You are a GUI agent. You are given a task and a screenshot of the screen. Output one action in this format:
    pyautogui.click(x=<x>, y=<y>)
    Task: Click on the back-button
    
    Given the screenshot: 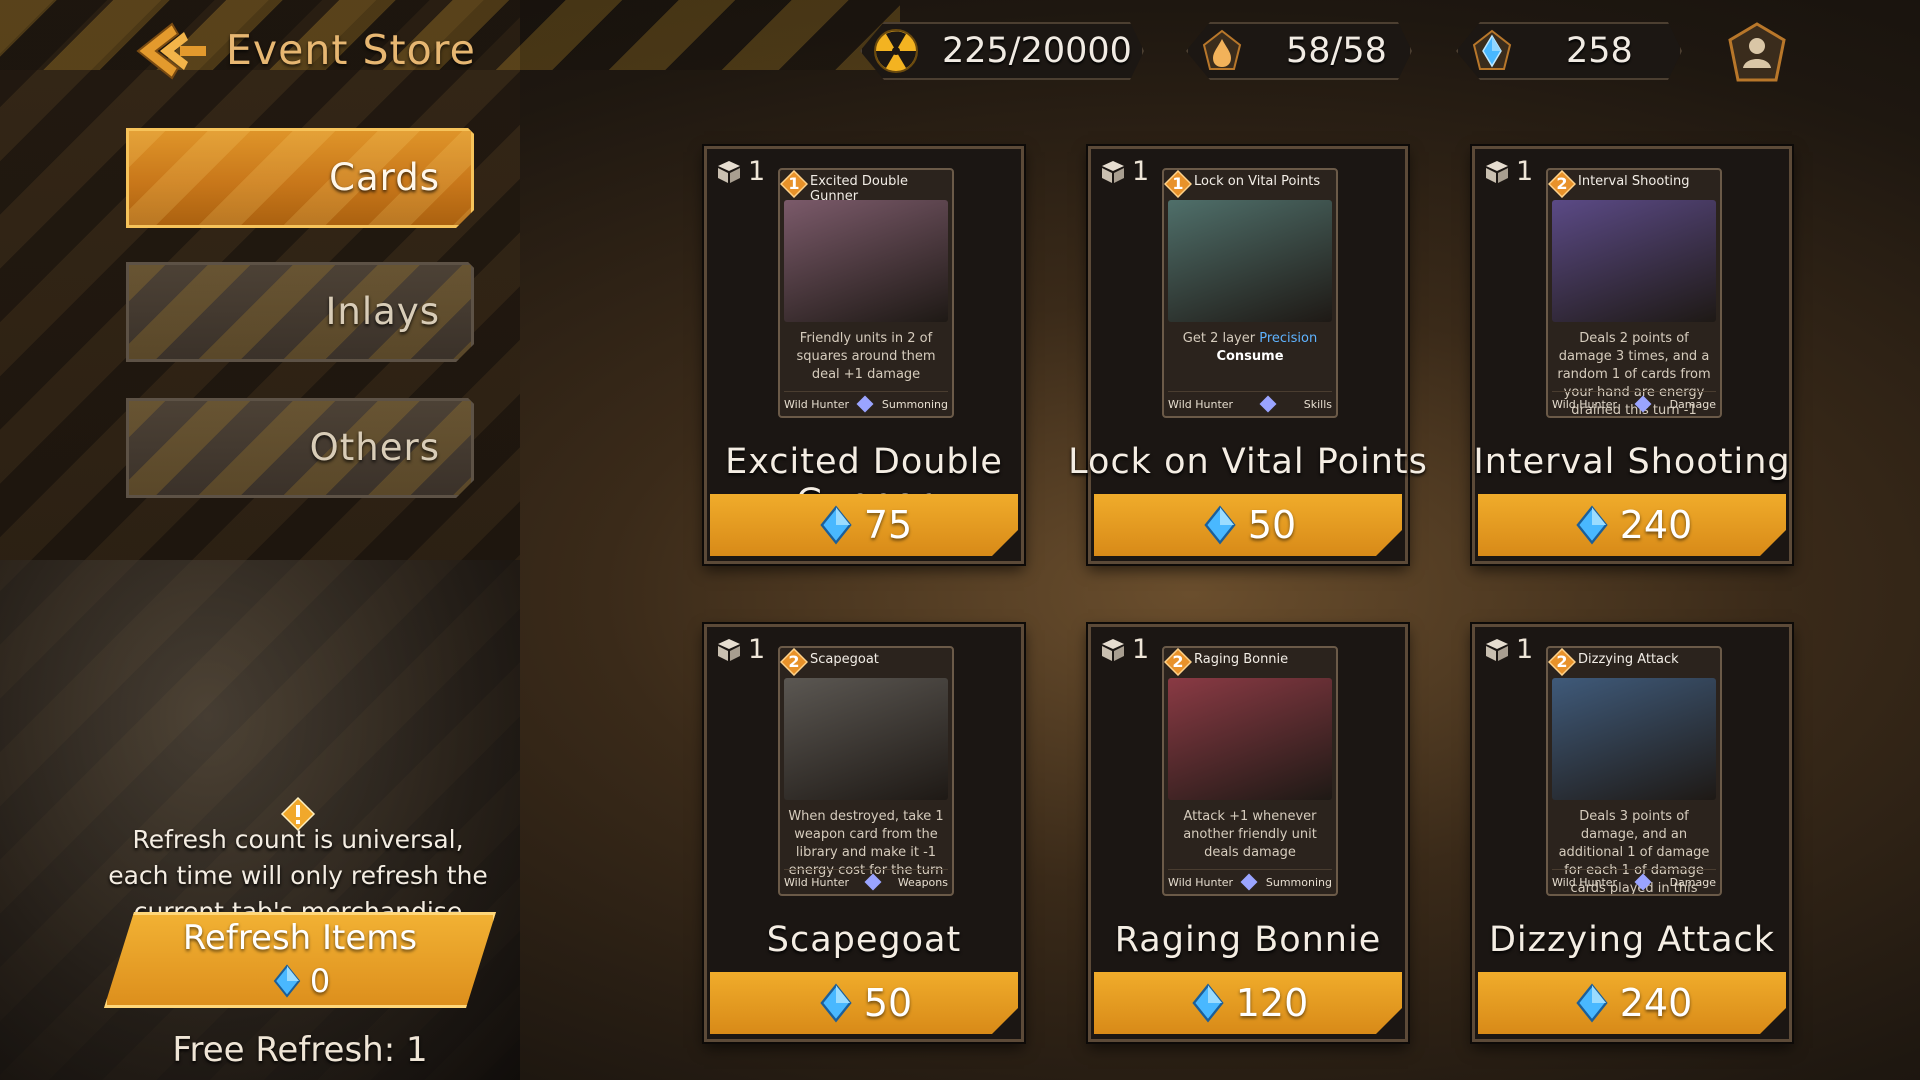 What is the action you would take?
    pyautogui.click(x=172, y=51)
    